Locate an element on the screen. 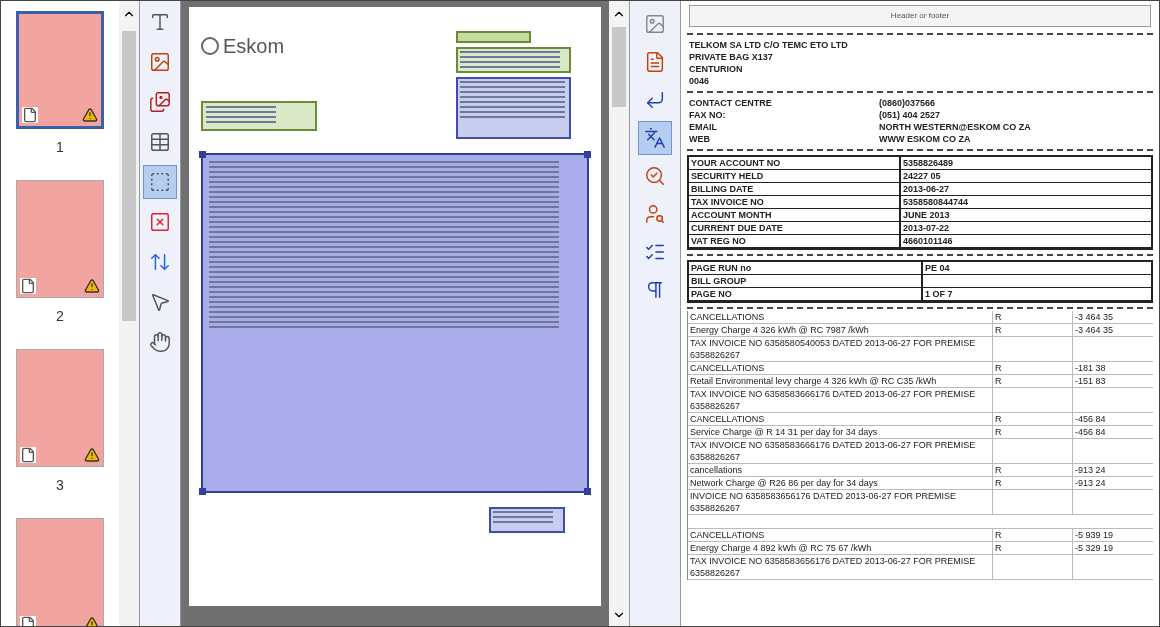 Image resolution: width=1160 pixels, height=627 pixels. table-cell: TAX INVOICE NO 6358580540053 DATED 2013-06-27 FOR PREMISE 6358826267 is located at coordinates (840, 349).